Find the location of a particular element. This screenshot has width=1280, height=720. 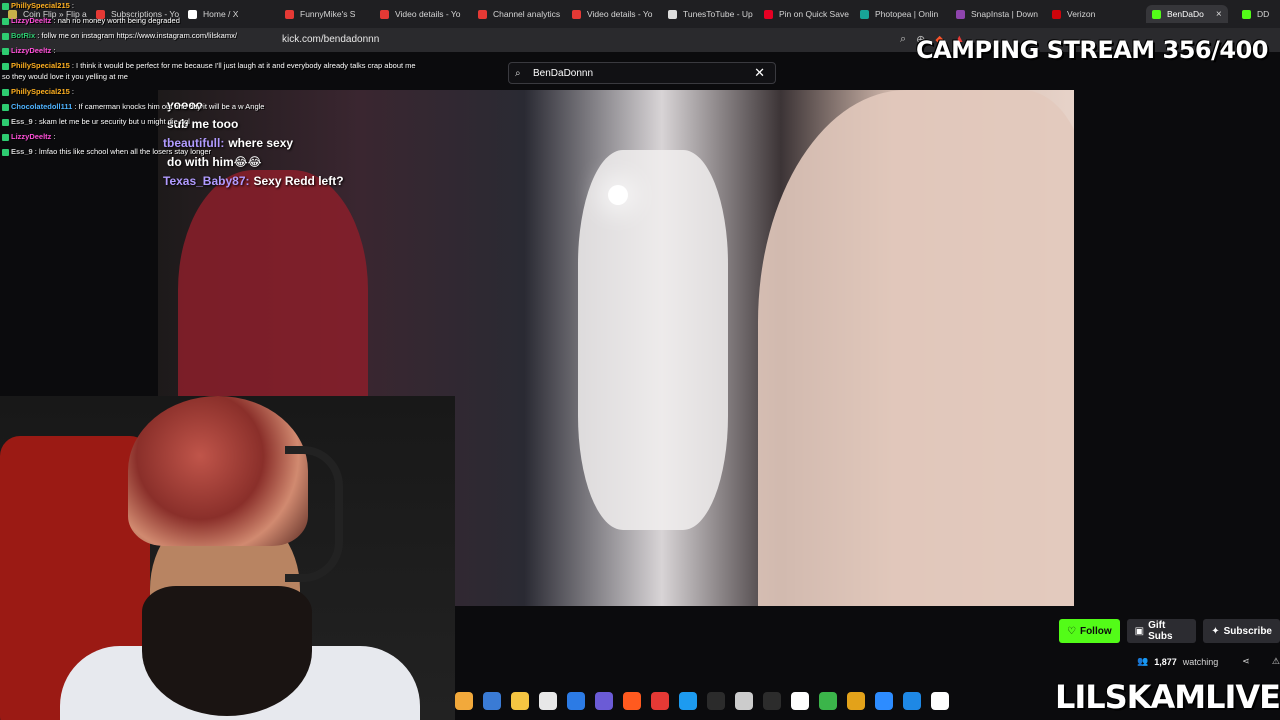

streamer-hat is located at coordinates (218, 471).